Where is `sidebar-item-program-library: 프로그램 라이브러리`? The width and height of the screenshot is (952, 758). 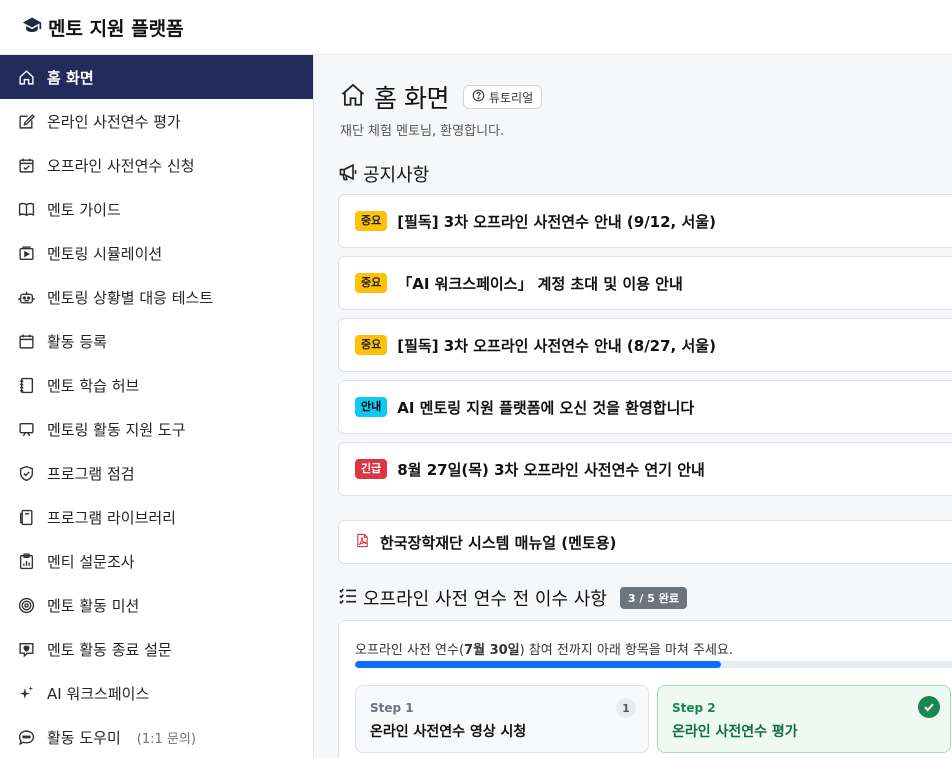
sidebar-item-program-library: 프로그램 라이브러리 is located at coordinates (156, 517).